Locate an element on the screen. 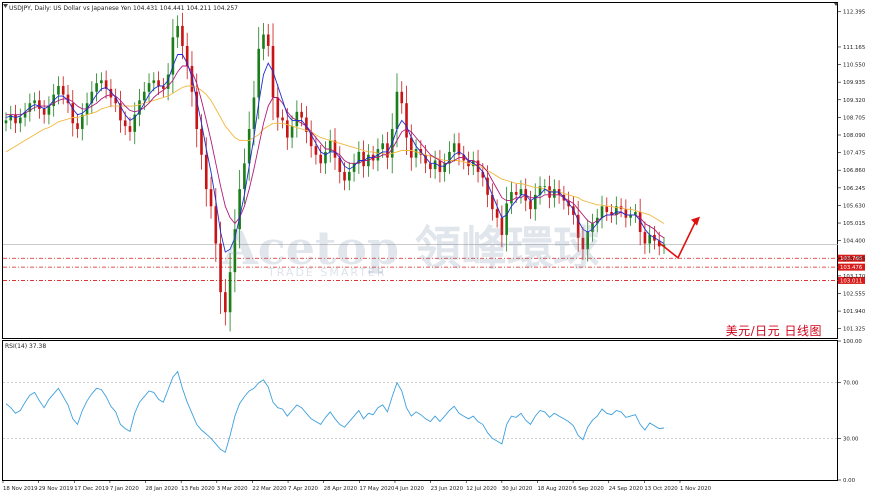  y-tick-label: 106.245 is located at coordinates (854, 189).